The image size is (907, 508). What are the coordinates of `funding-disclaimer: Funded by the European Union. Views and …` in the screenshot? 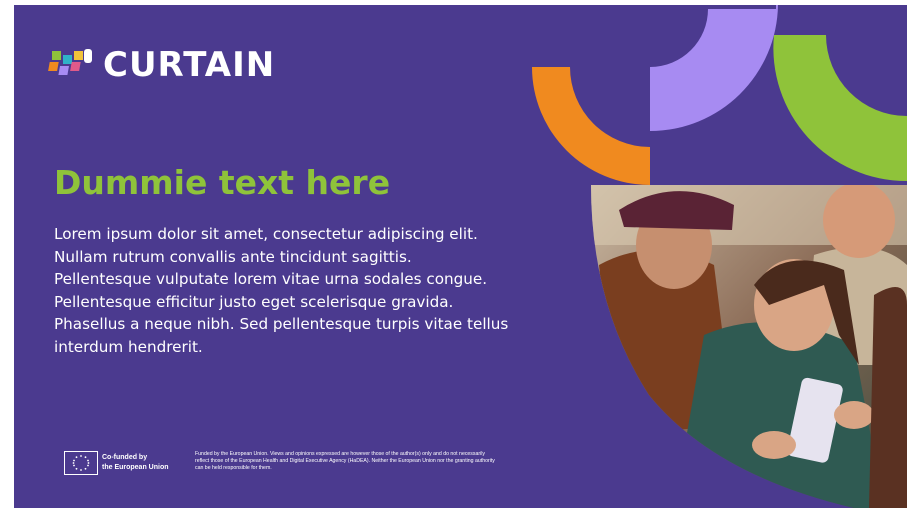 It's located at (345, 461).